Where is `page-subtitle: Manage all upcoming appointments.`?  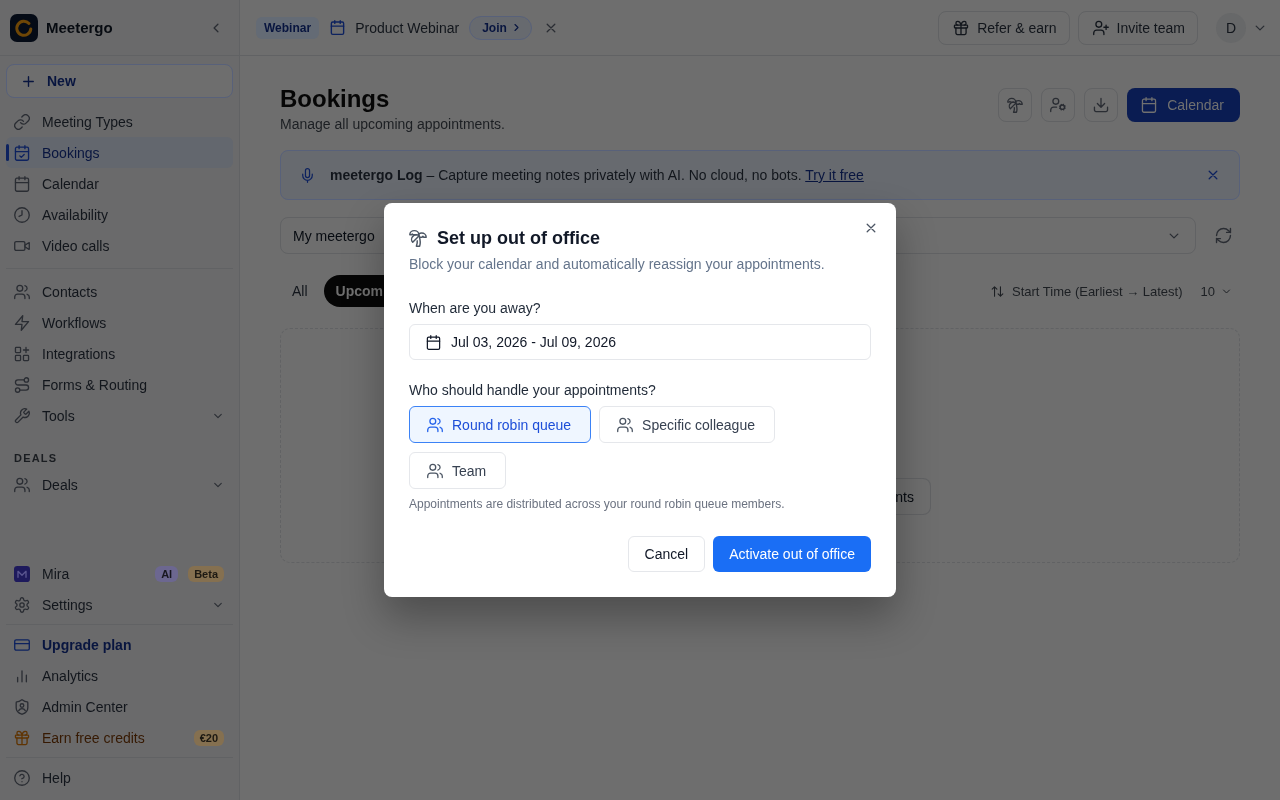 page-subtitle: Manage all upcoming appointments. is located at coordinates (392, 124).